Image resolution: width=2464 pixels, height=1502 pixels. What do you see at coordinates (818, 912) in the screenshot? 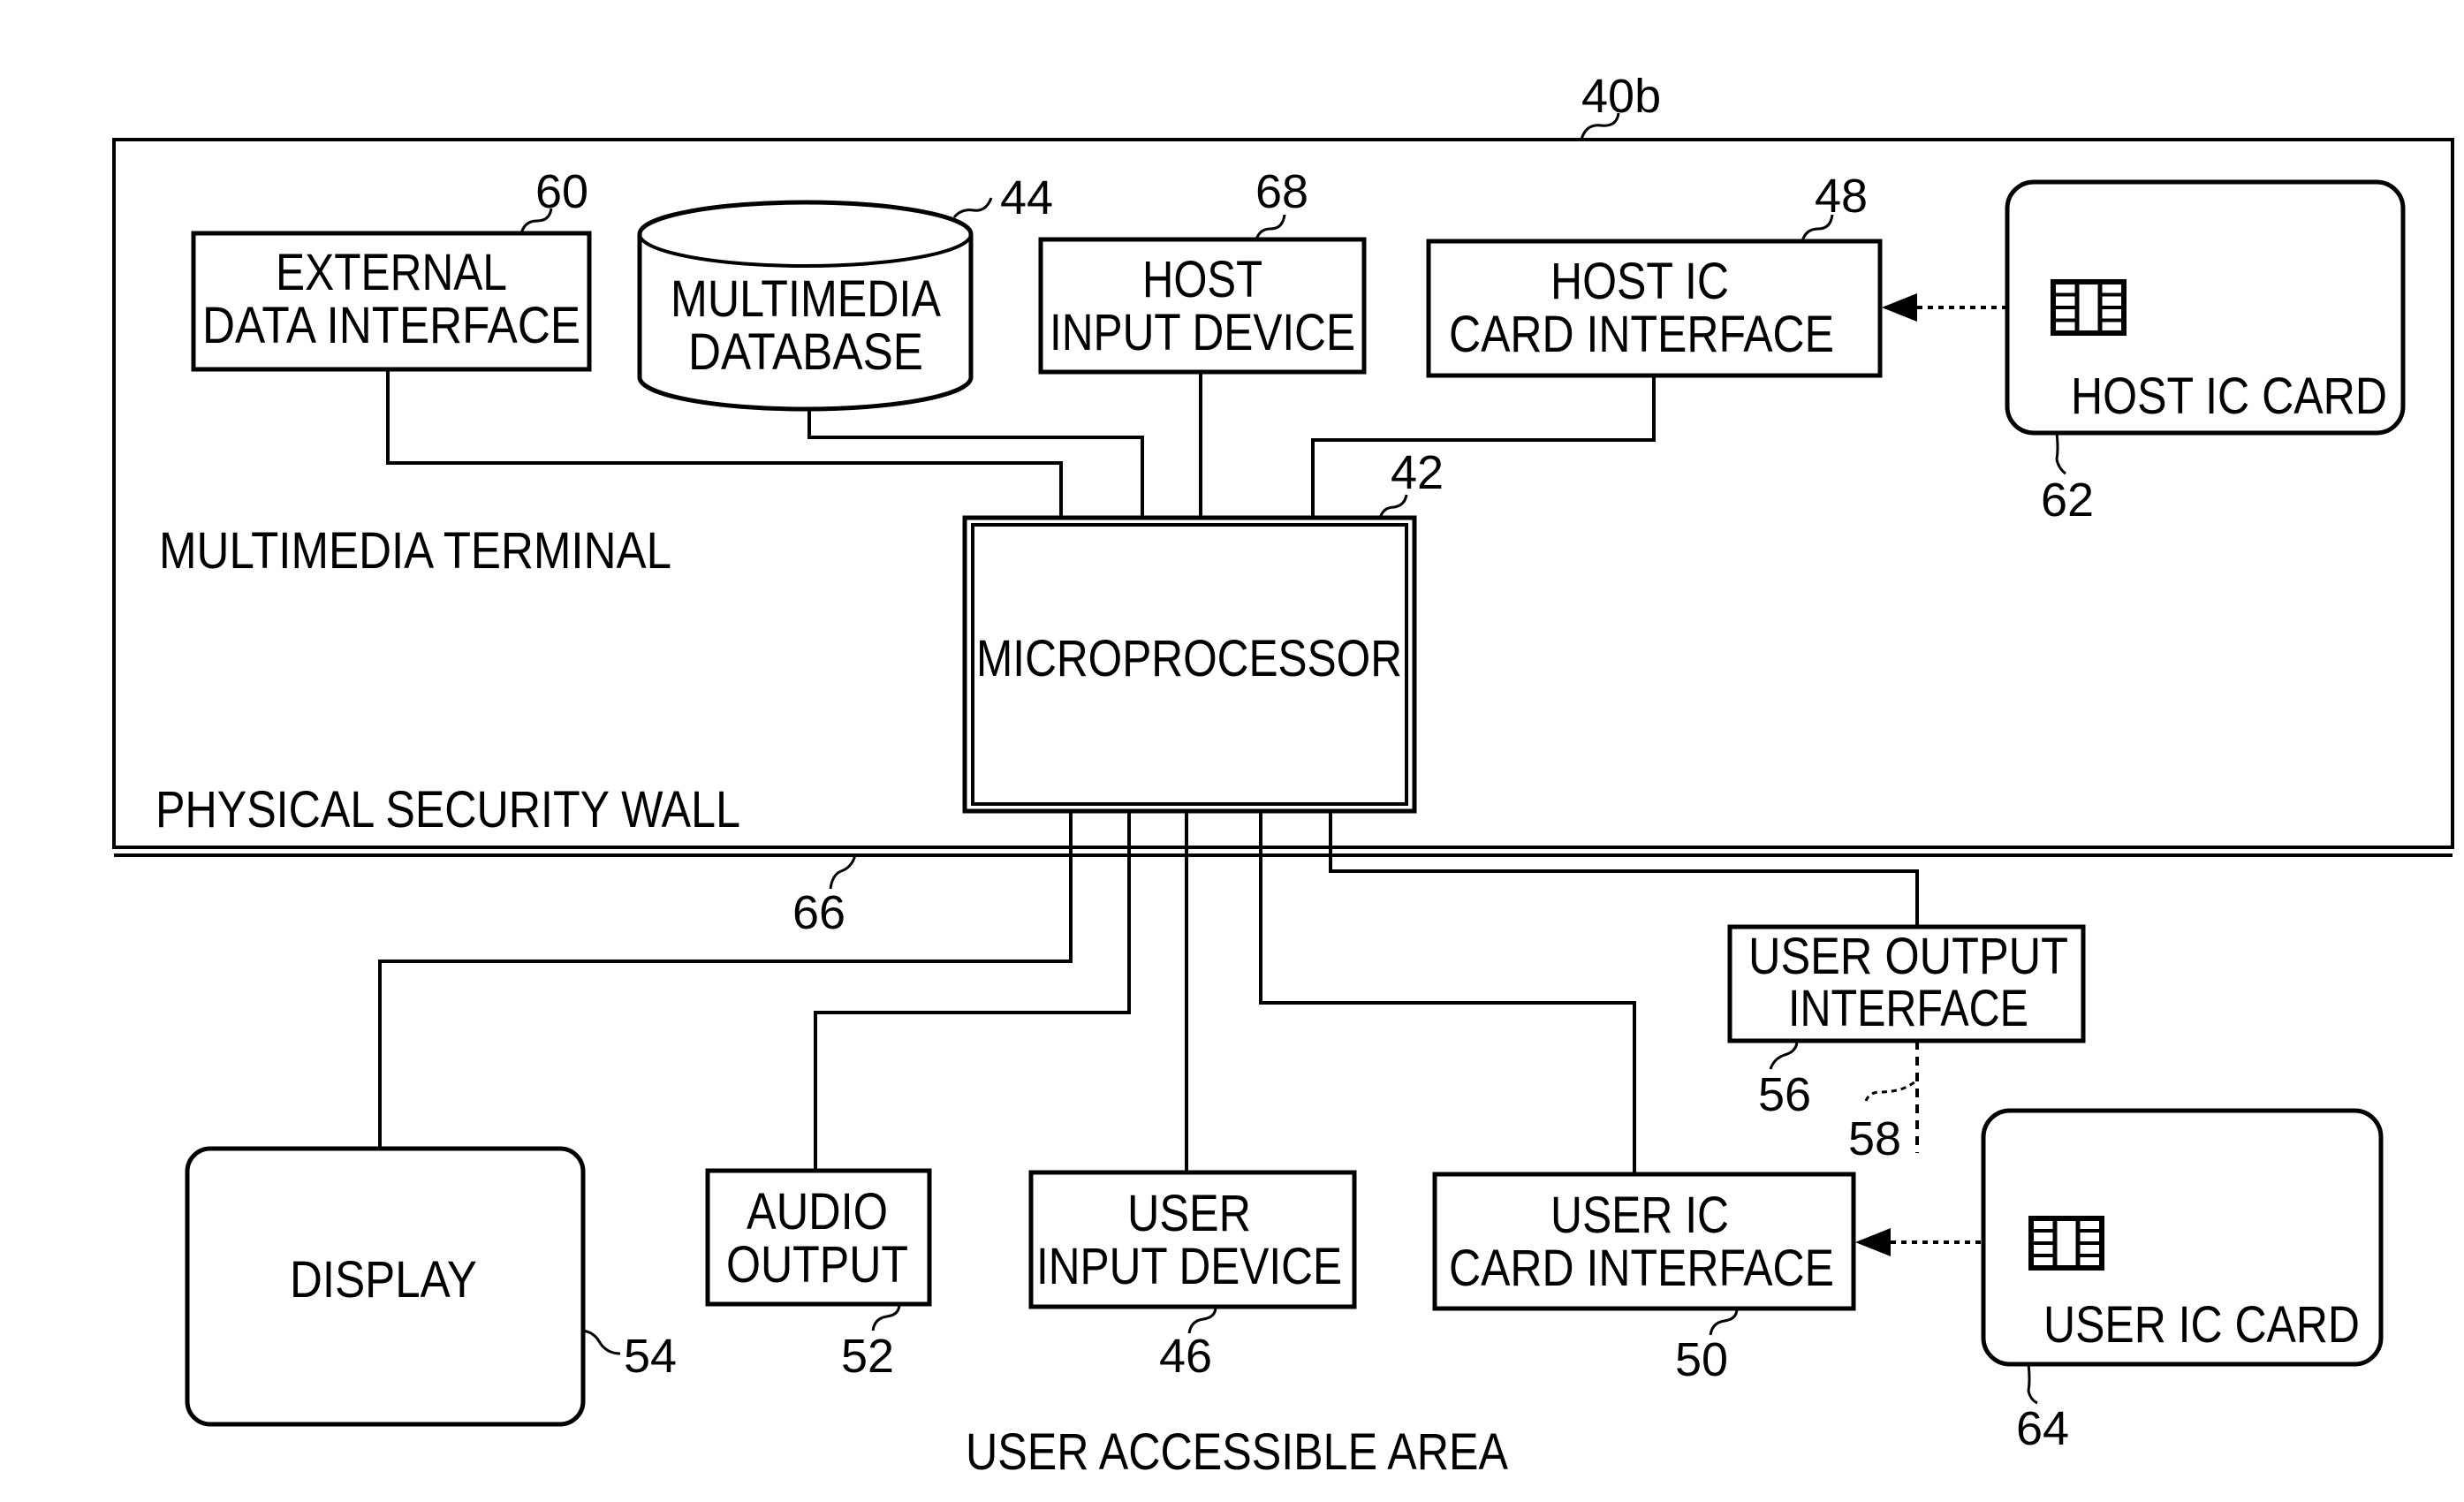
I see `wall-ref-label: 66` at bounding box center [818, 912].